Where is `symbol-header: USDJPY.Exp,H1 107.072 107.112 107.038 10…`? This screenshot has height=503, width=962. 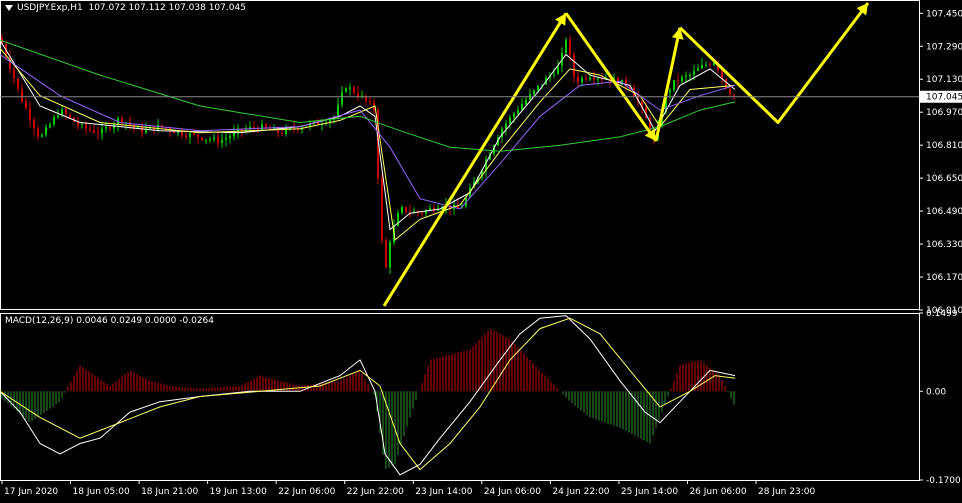 symbol-header: USDJPY.Exp,H1 107.072 107.112 107.038 10… is located at coordinates (125, 8).